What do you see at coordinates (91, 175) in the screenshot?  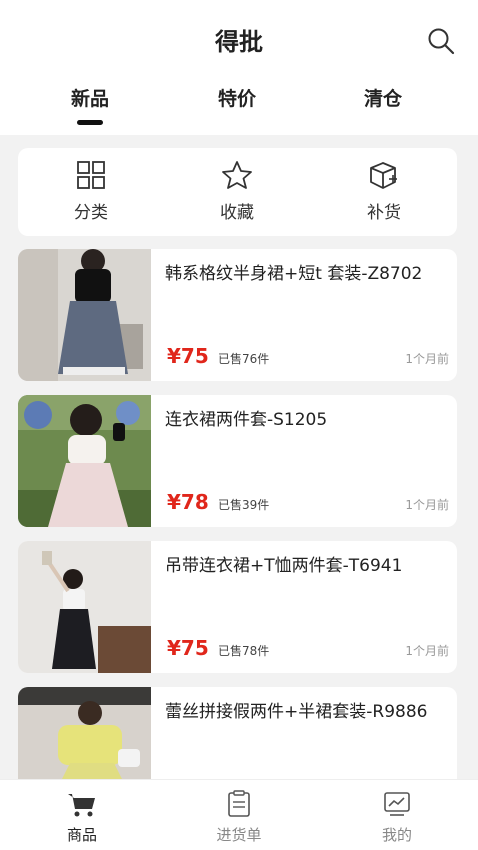 I see `grid-icon` at bounding box center [91, 175].